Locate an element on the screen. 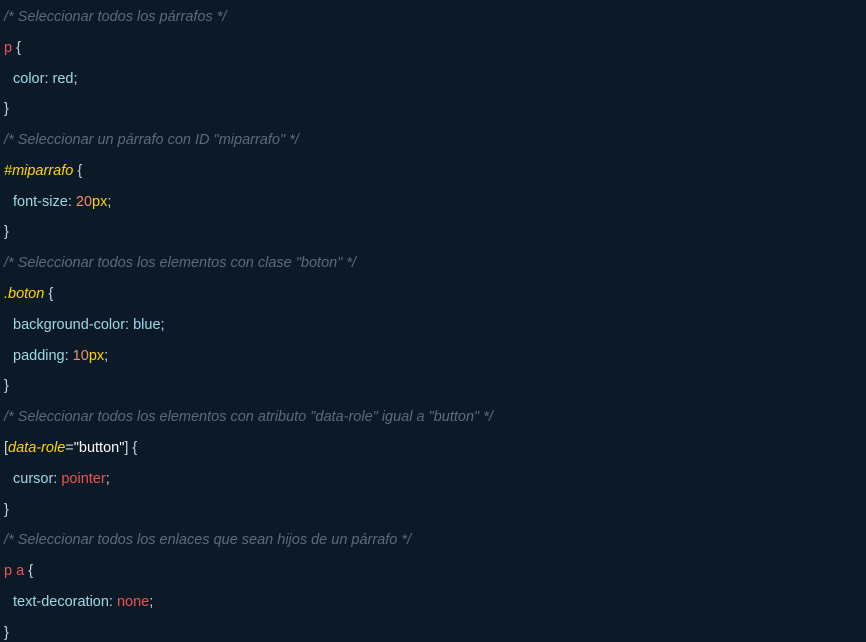  property-name: font-size is located at coordinates (40, 202).